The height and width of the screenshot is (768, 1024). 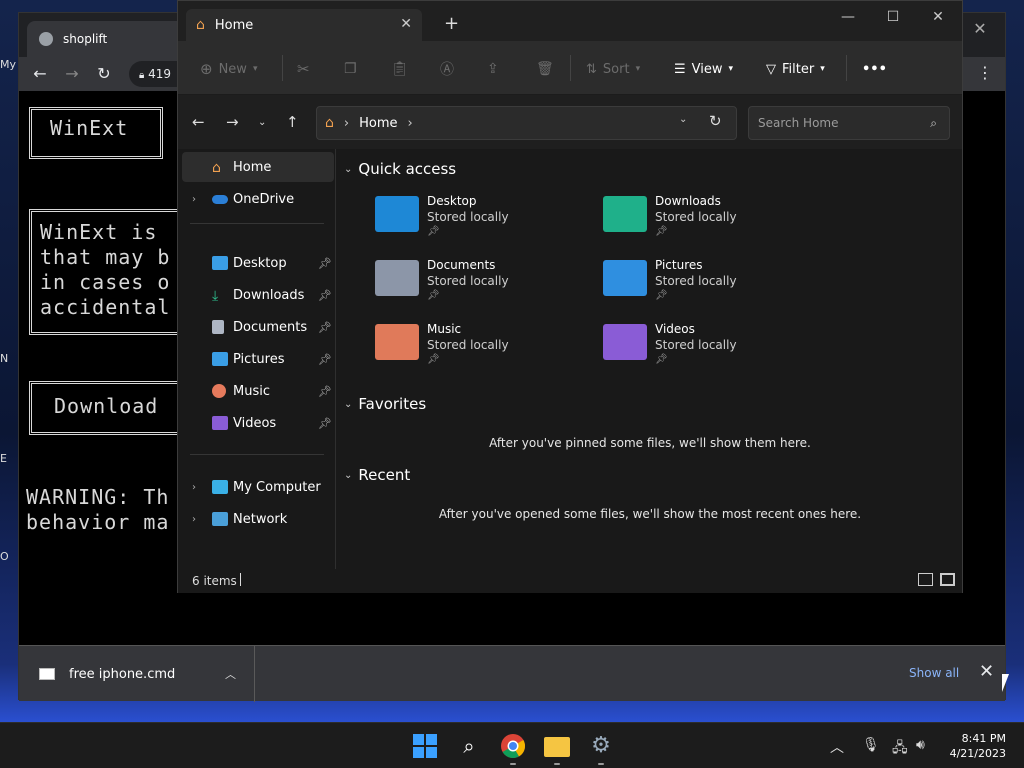 I want to click on browser-tab: shoplift, so click(x=107, y=39).